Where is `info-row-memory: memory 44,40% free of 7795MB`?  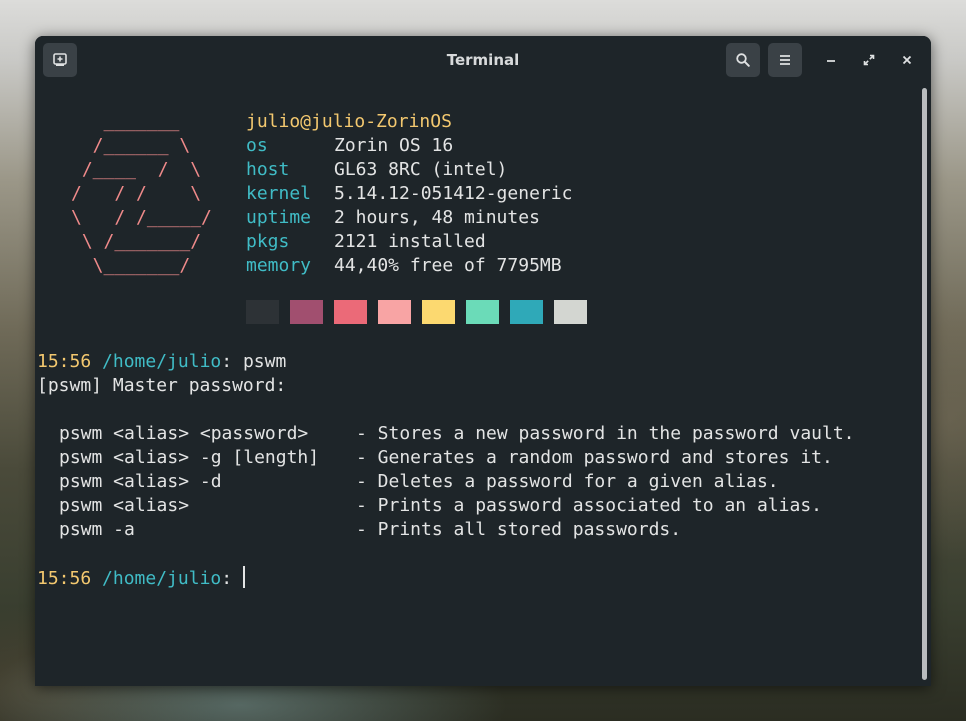
info-row-memory: memory 44,40% free of 7795MB is located at coordinates (409, 266).